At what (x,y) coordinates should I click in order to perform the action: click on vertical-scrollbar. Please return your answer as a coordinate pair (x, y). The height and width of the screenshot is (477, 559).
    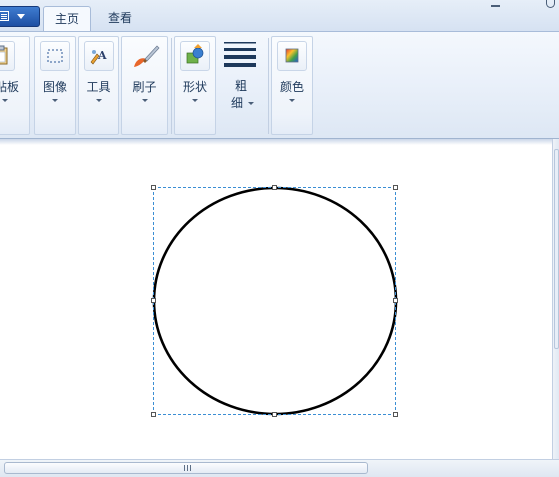
    Looking at the image, I should click on (555, 299).